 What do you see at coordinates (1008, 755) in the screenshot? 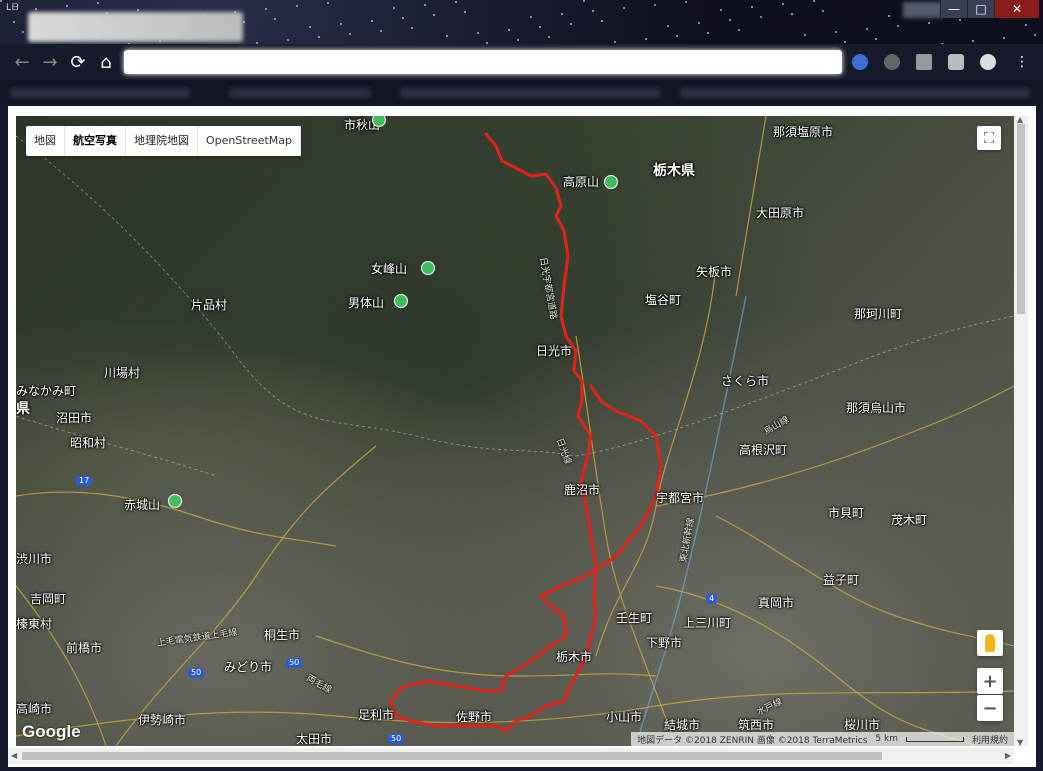
I see `scroll-right-icon: ▶` at bounding box center [1008, 755].